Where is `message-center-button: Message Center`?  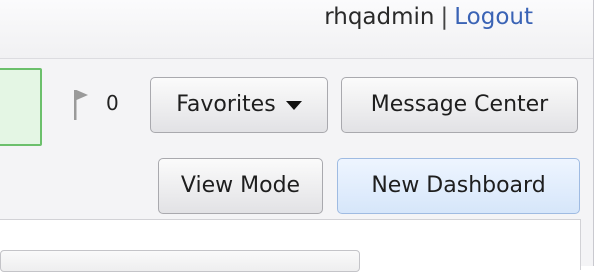
message-center-button: Message Center is located at coordinates (459, 105).